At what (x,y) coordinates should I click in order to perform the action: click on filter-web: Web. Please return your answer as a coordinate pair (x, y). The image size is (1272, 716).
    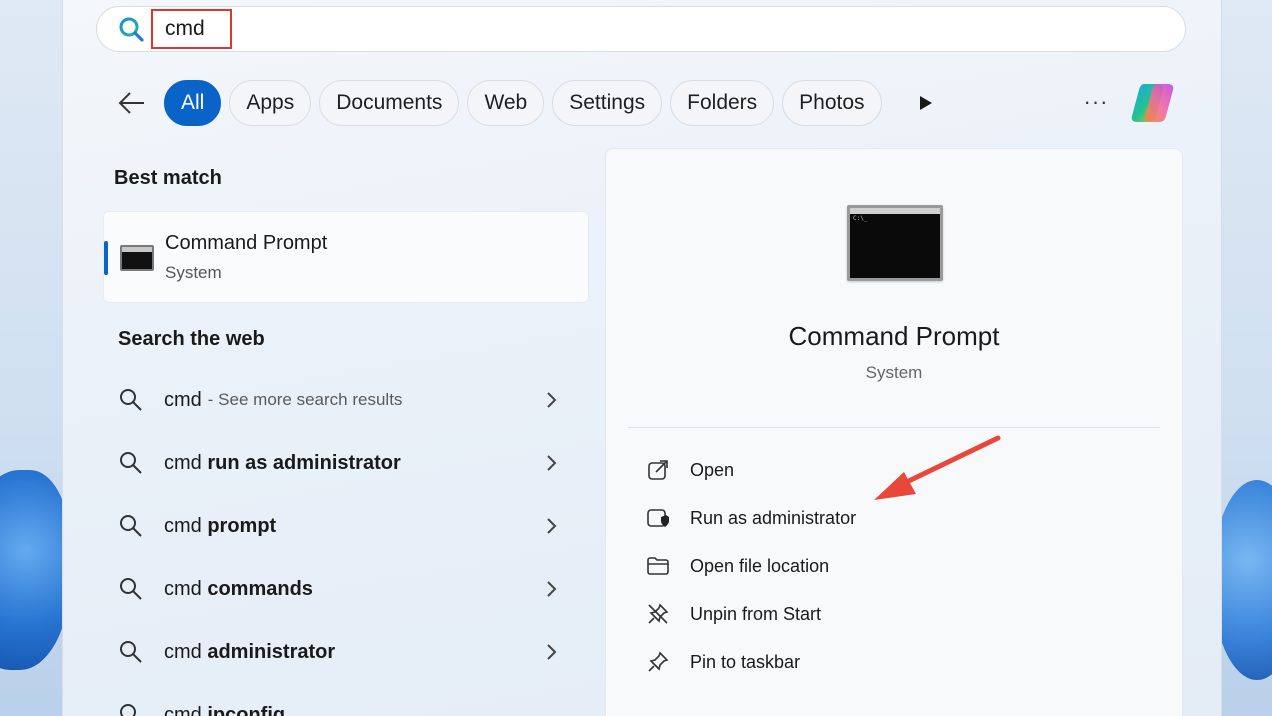
    Looking at the image, I should click on (506, 103).